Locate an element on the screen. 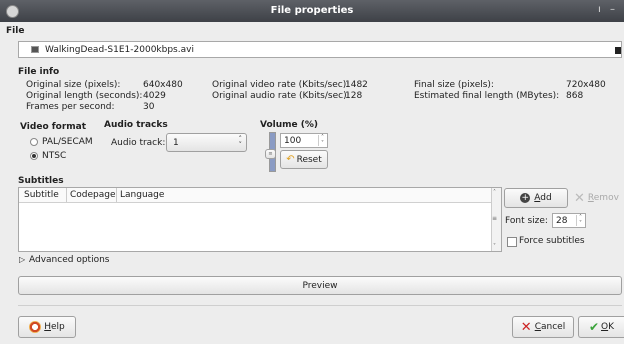  subtitle-table-scrollbar: ˄ ≡ ˅ is located at coordinates (496, 219).